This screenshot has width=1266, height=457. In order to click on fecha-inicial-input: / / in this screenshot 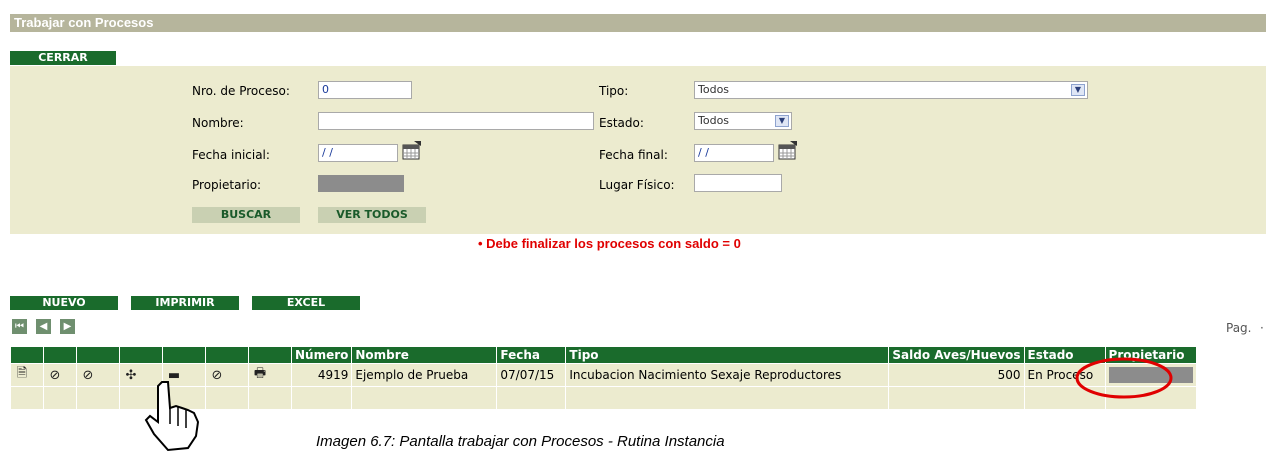, I will do `click(358, 153)`.